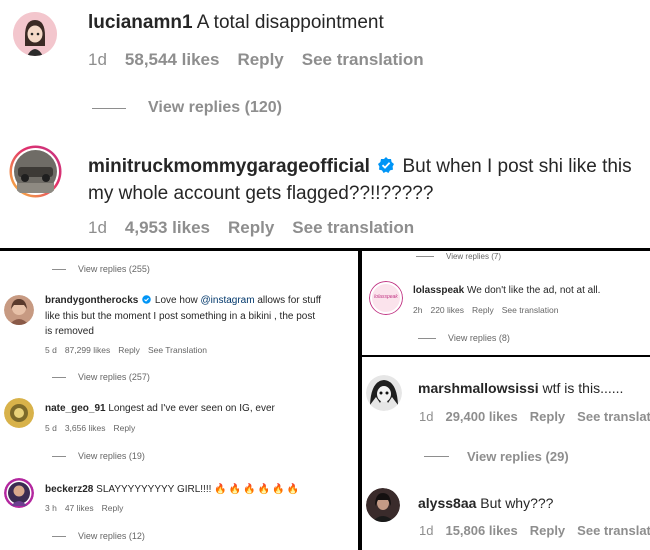 The height and width of the screenshot is (550, 650). I want to click on comment-lucianamn1: lucianamn1 A total disappointment, so click(236, 23).